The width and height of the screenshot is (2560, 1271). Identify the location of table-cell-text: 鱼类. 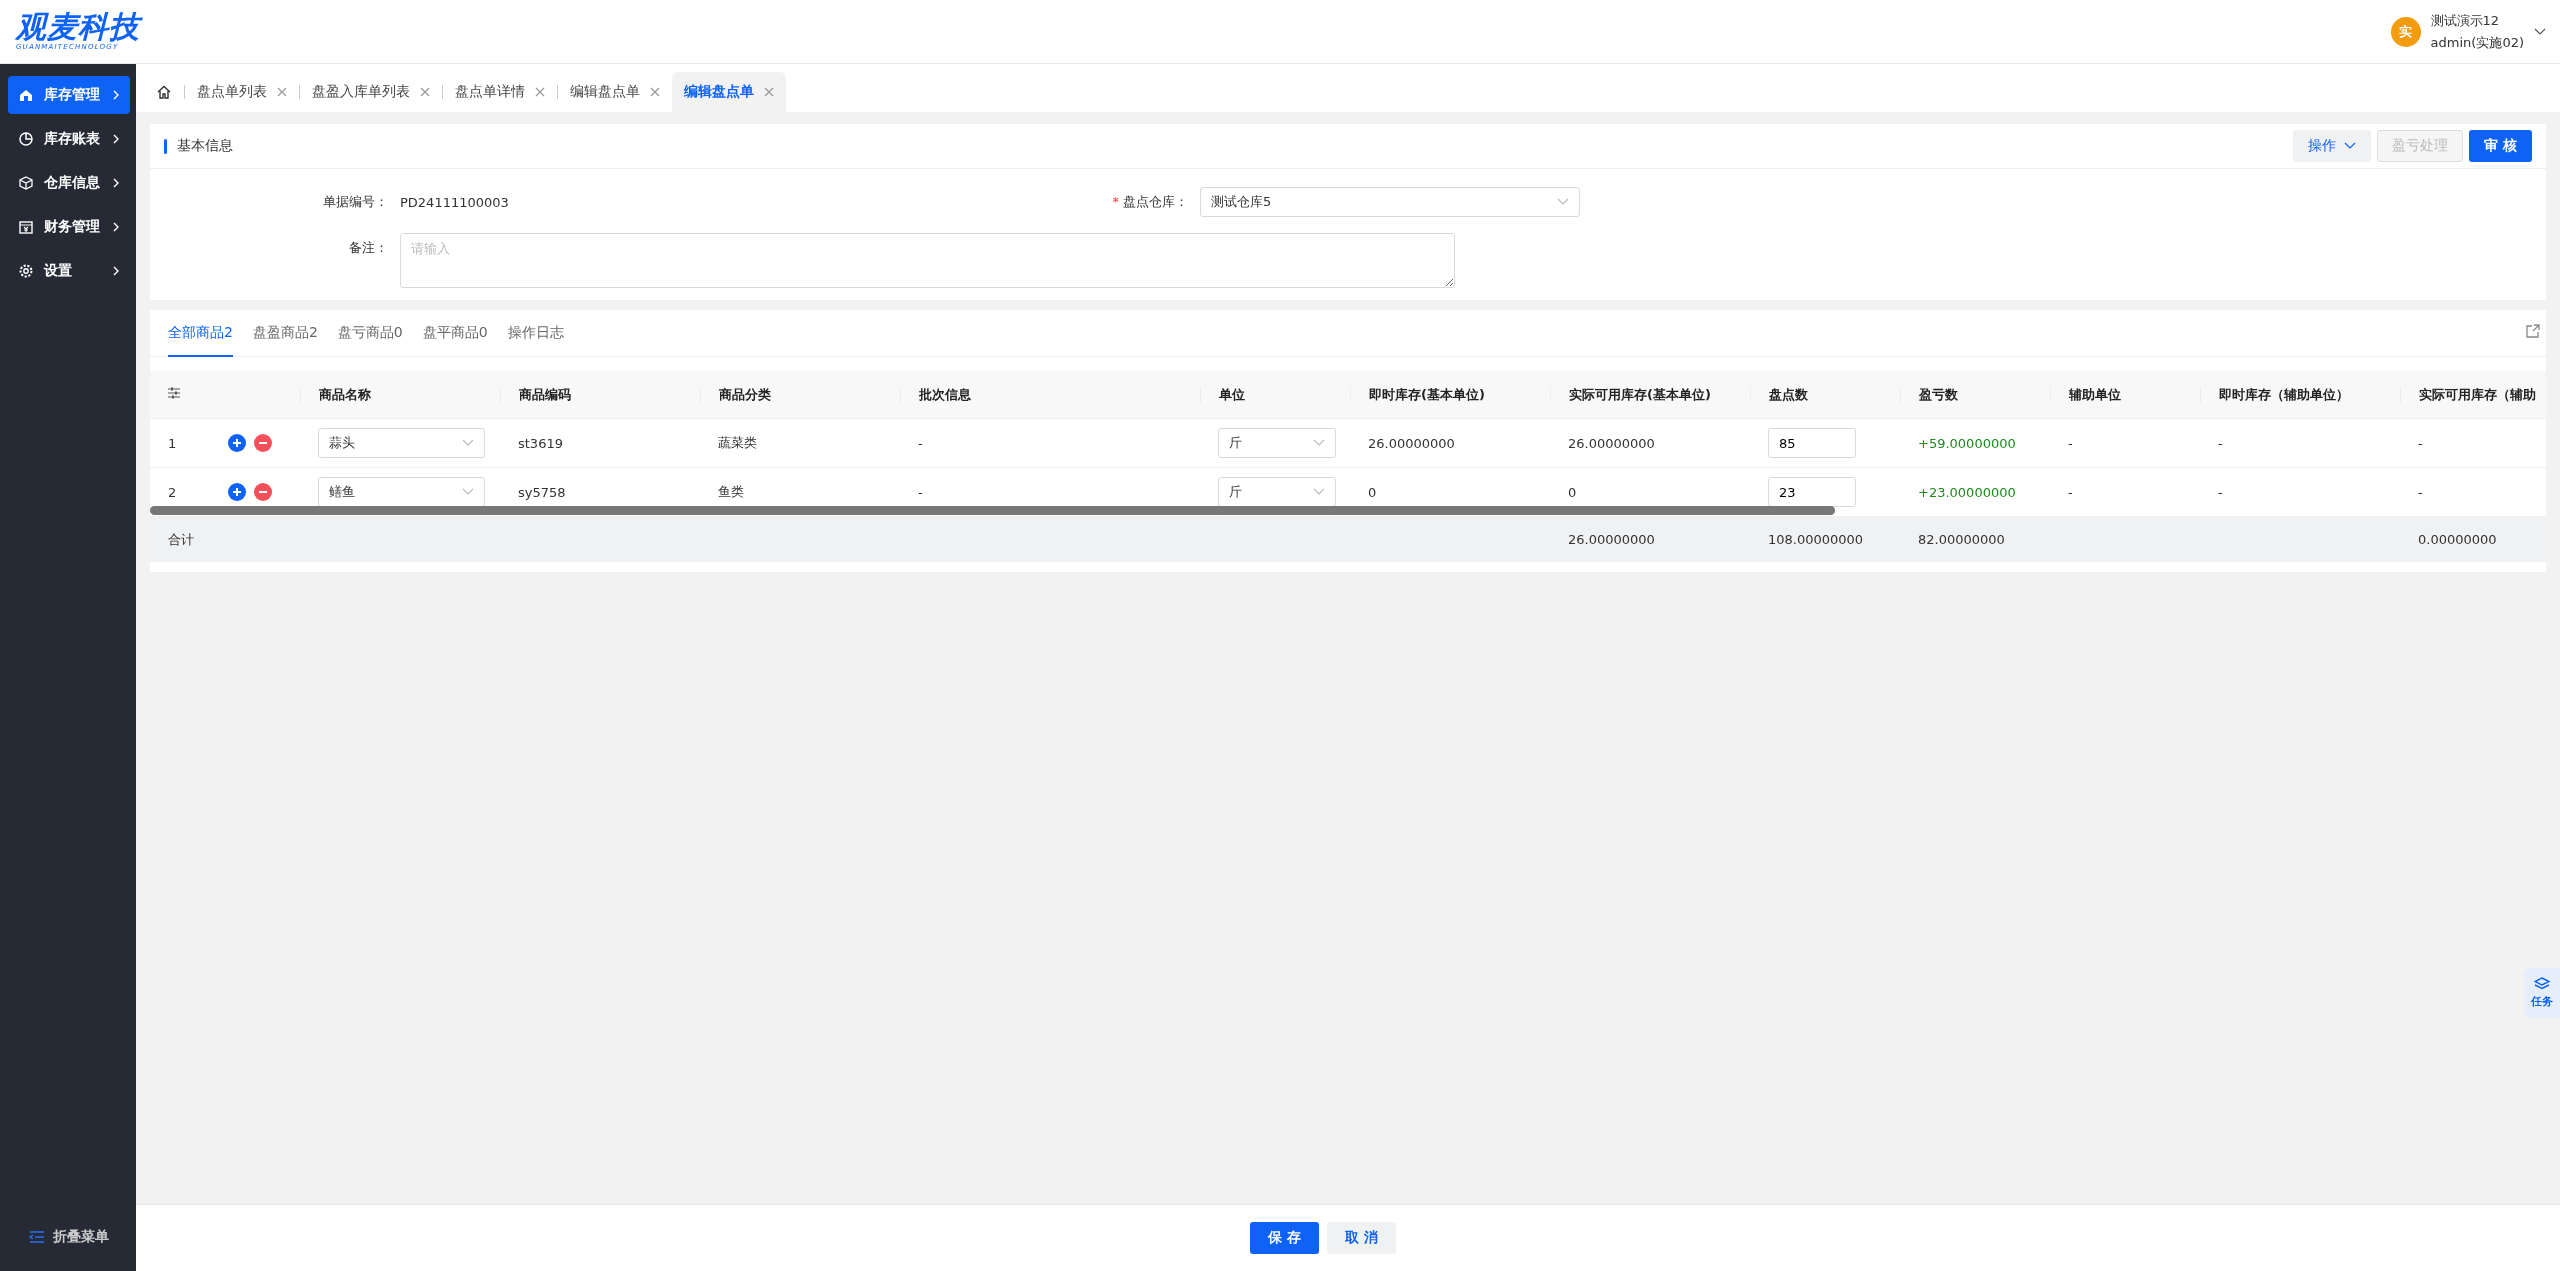
(731, 492).